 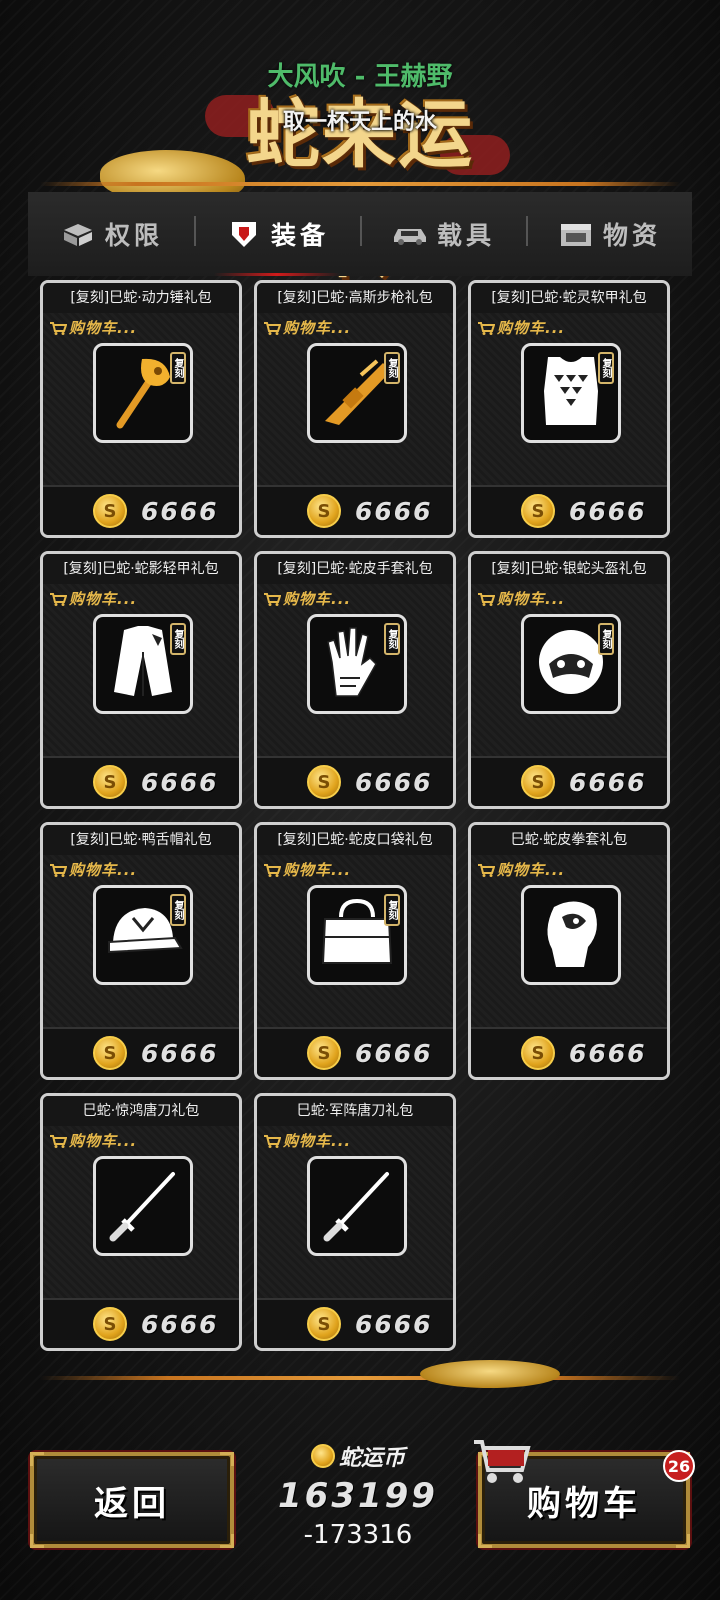 I want to click on jacket-icon, so click(x=143, y=664).